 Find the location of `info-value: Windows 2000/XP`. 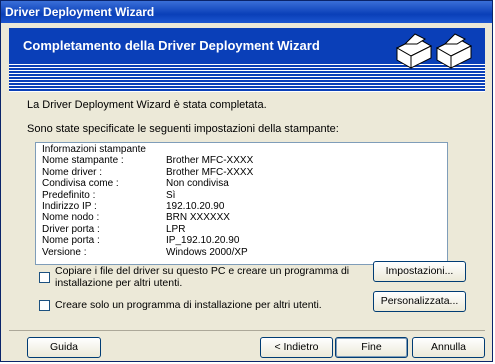

info-value: Windows 2000/XP is located at coordinates (207, 252).